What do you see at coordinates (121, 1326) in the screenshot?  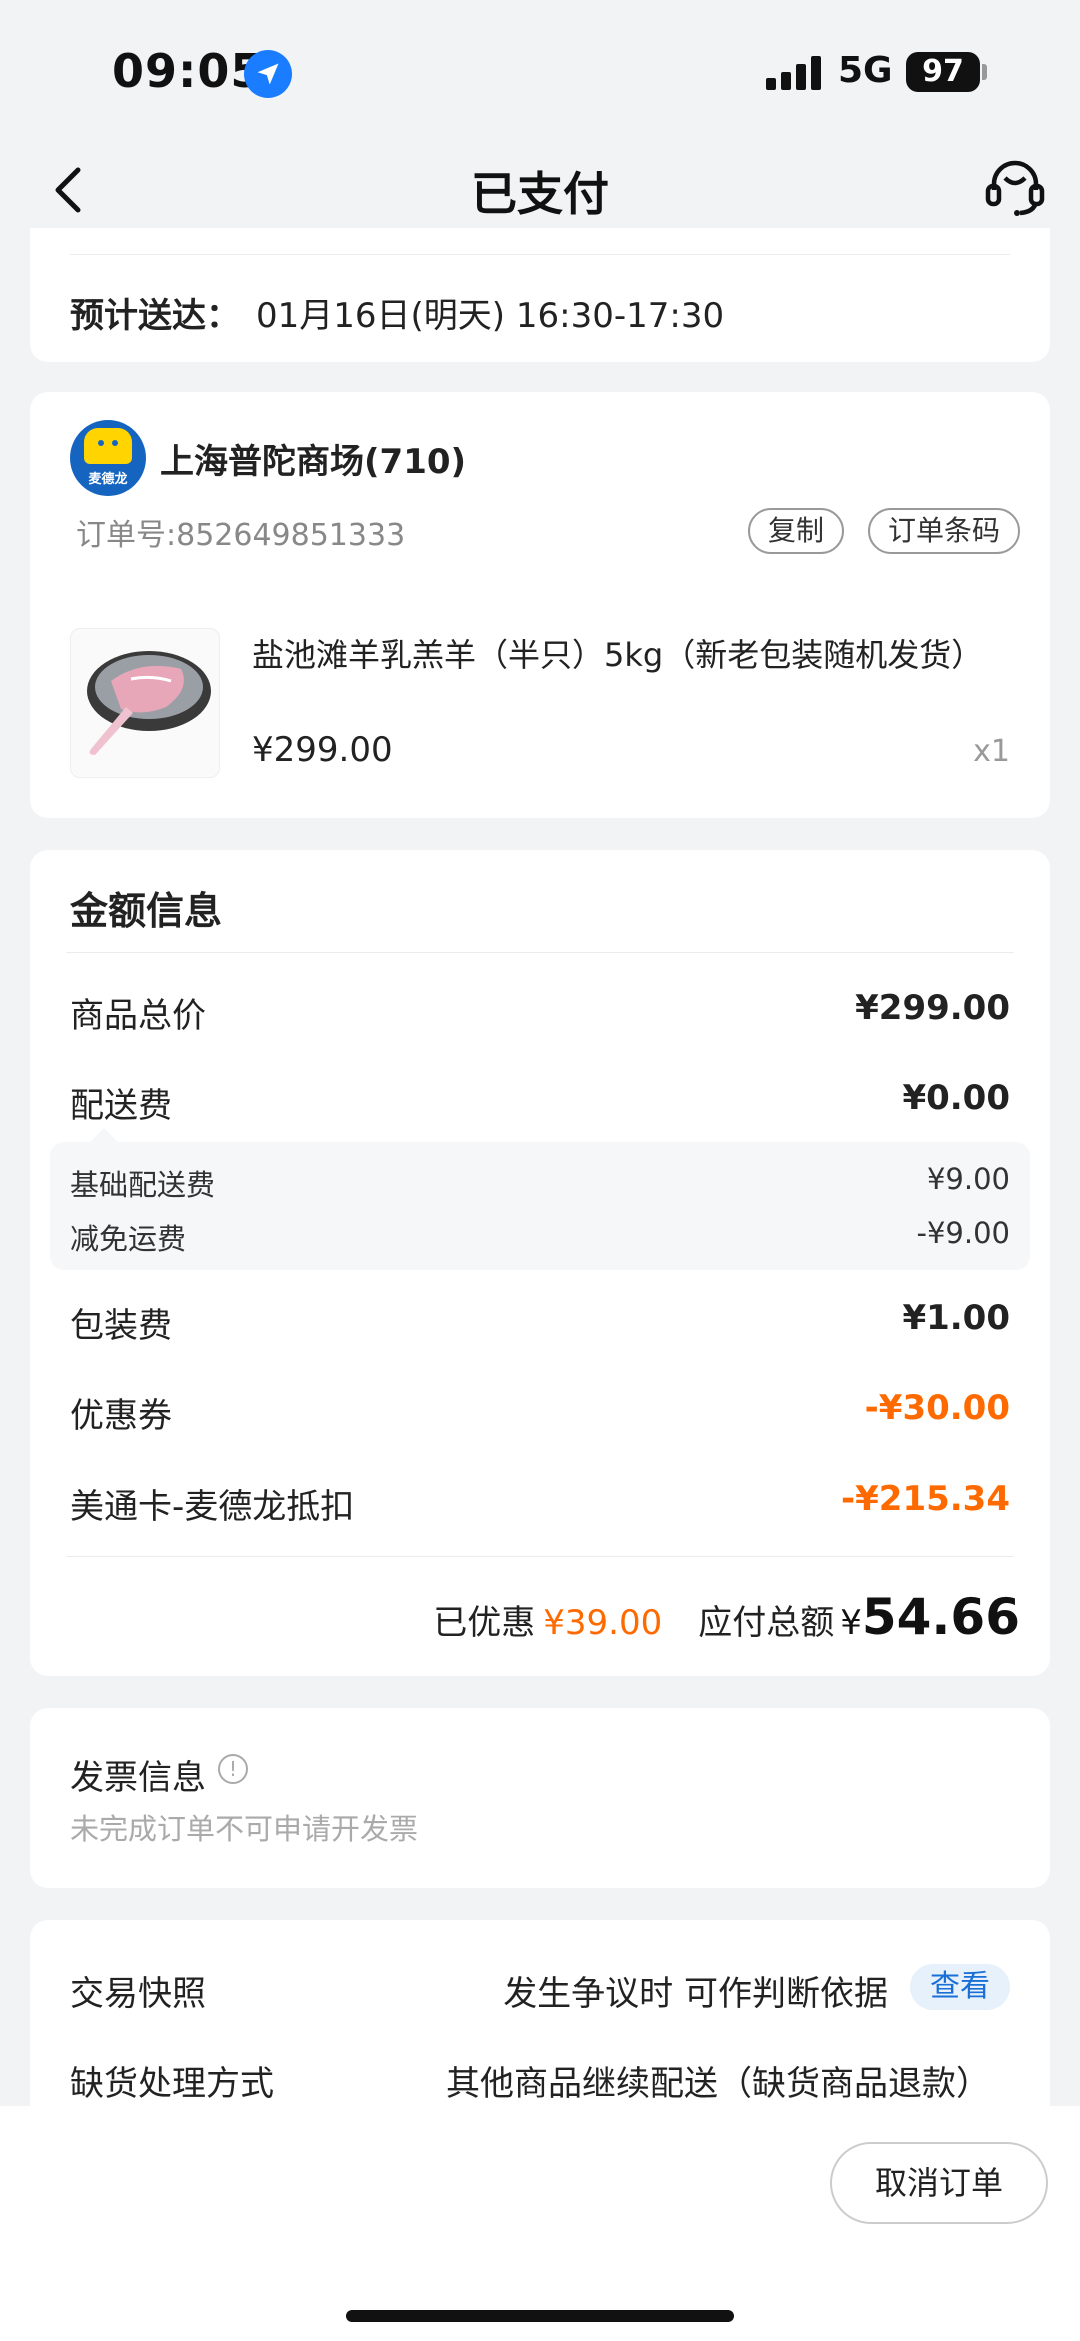 I see `packaging-fee-label: 包装费` at bounding box center [121, 1326].